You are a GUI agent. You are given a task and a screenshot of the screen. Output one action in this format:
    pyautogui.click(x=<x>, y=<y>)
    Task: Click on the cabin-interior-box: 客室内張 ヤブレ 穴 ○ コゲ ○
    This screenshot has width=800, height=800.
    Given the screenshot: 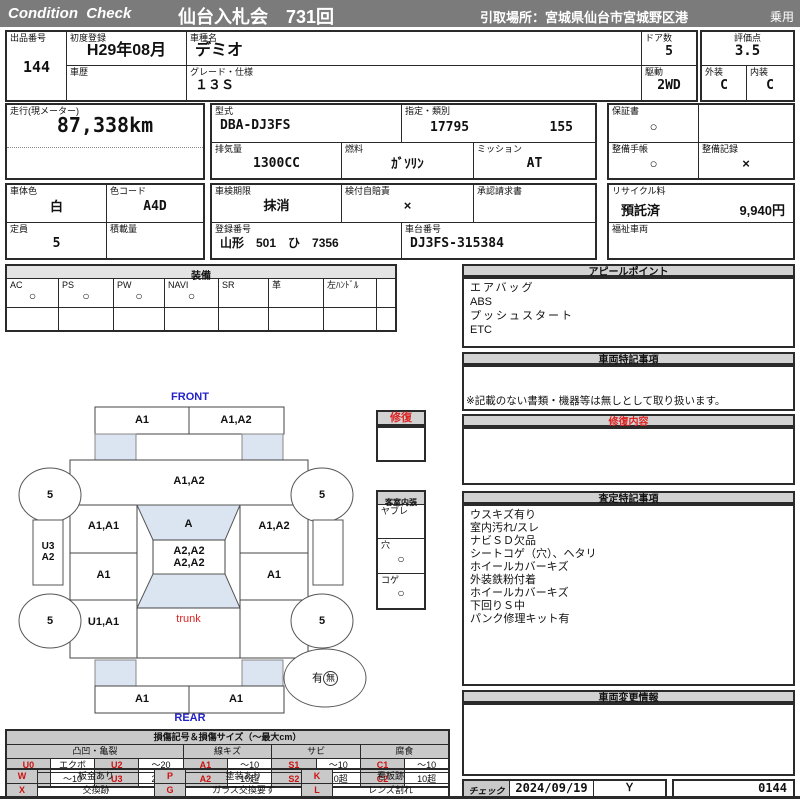 What is the action you would take?
    pyautogui.click(x=401, y=550)
    